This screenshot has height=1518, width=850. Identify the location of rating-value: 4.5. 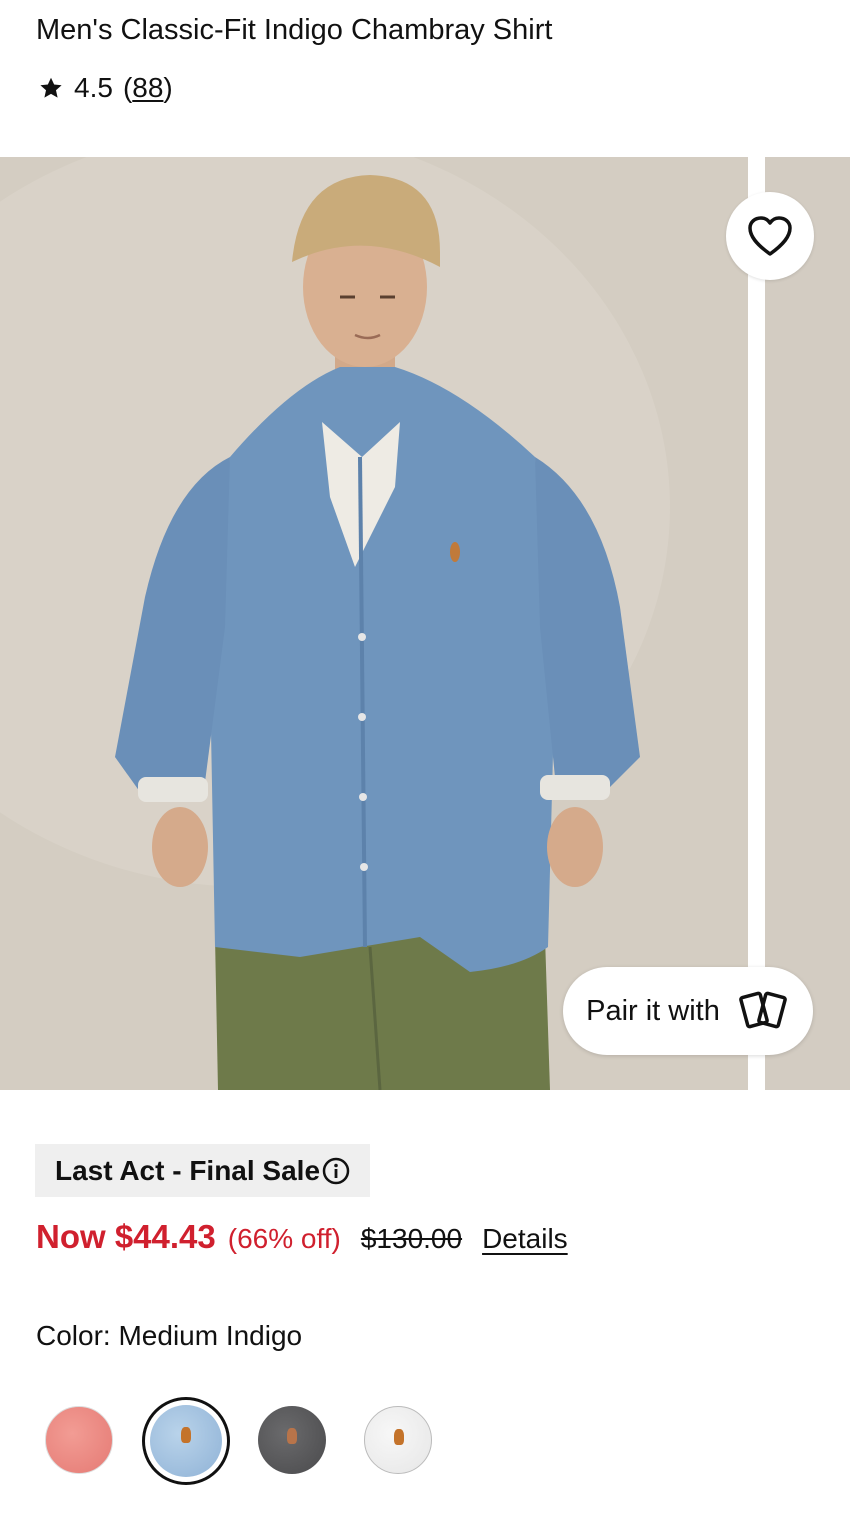
(93, 87).